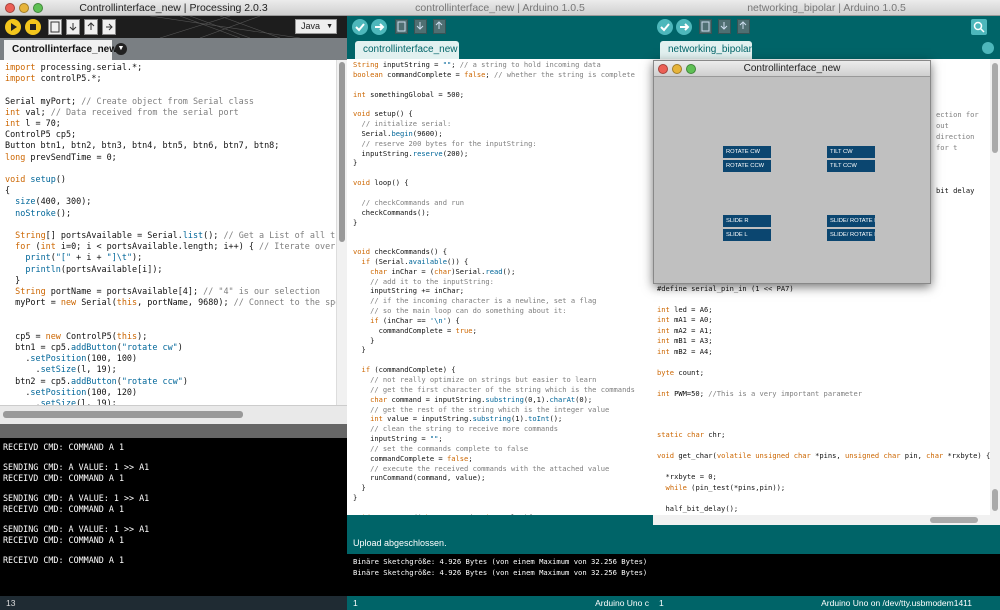 The height and width of the screenshot is (610, 1000). I want to click on slide-rotate-r-button: SLIDE/ ROTATE R, so click(851, 221).